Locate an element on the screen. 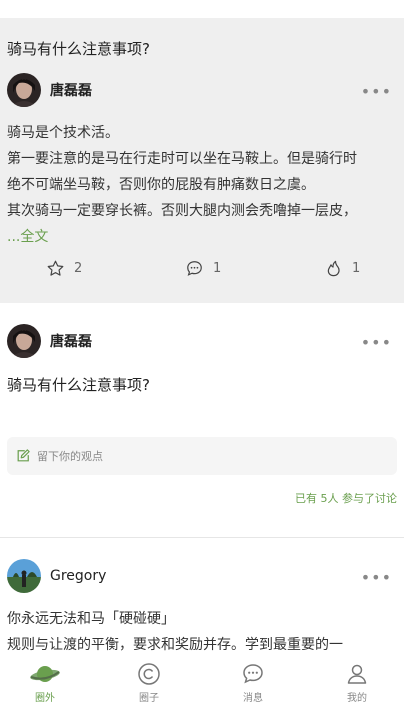 The image size is (404, 710). tab-xiaoxi: 消息 is located at coordinates (253, 683).